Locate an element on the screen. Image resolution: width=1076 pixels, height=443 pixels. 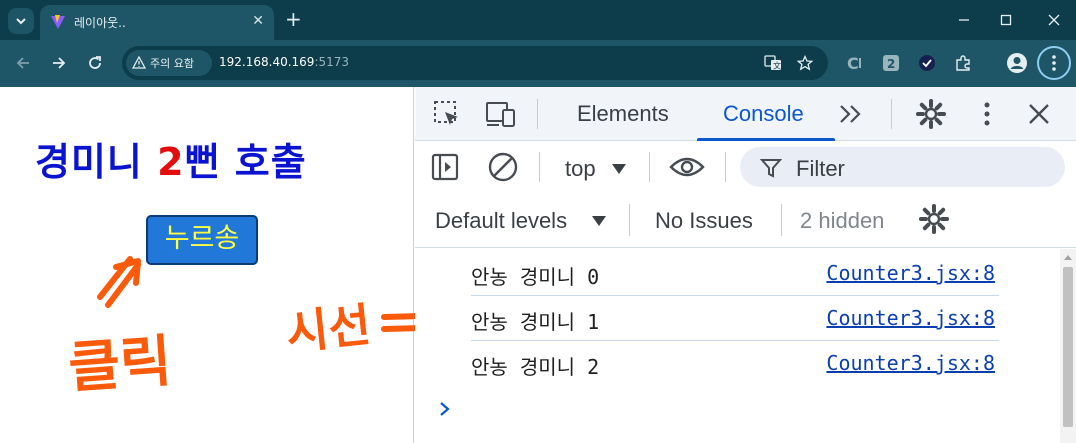
chevron-double-right-icon is located at coordinates (850, 114).